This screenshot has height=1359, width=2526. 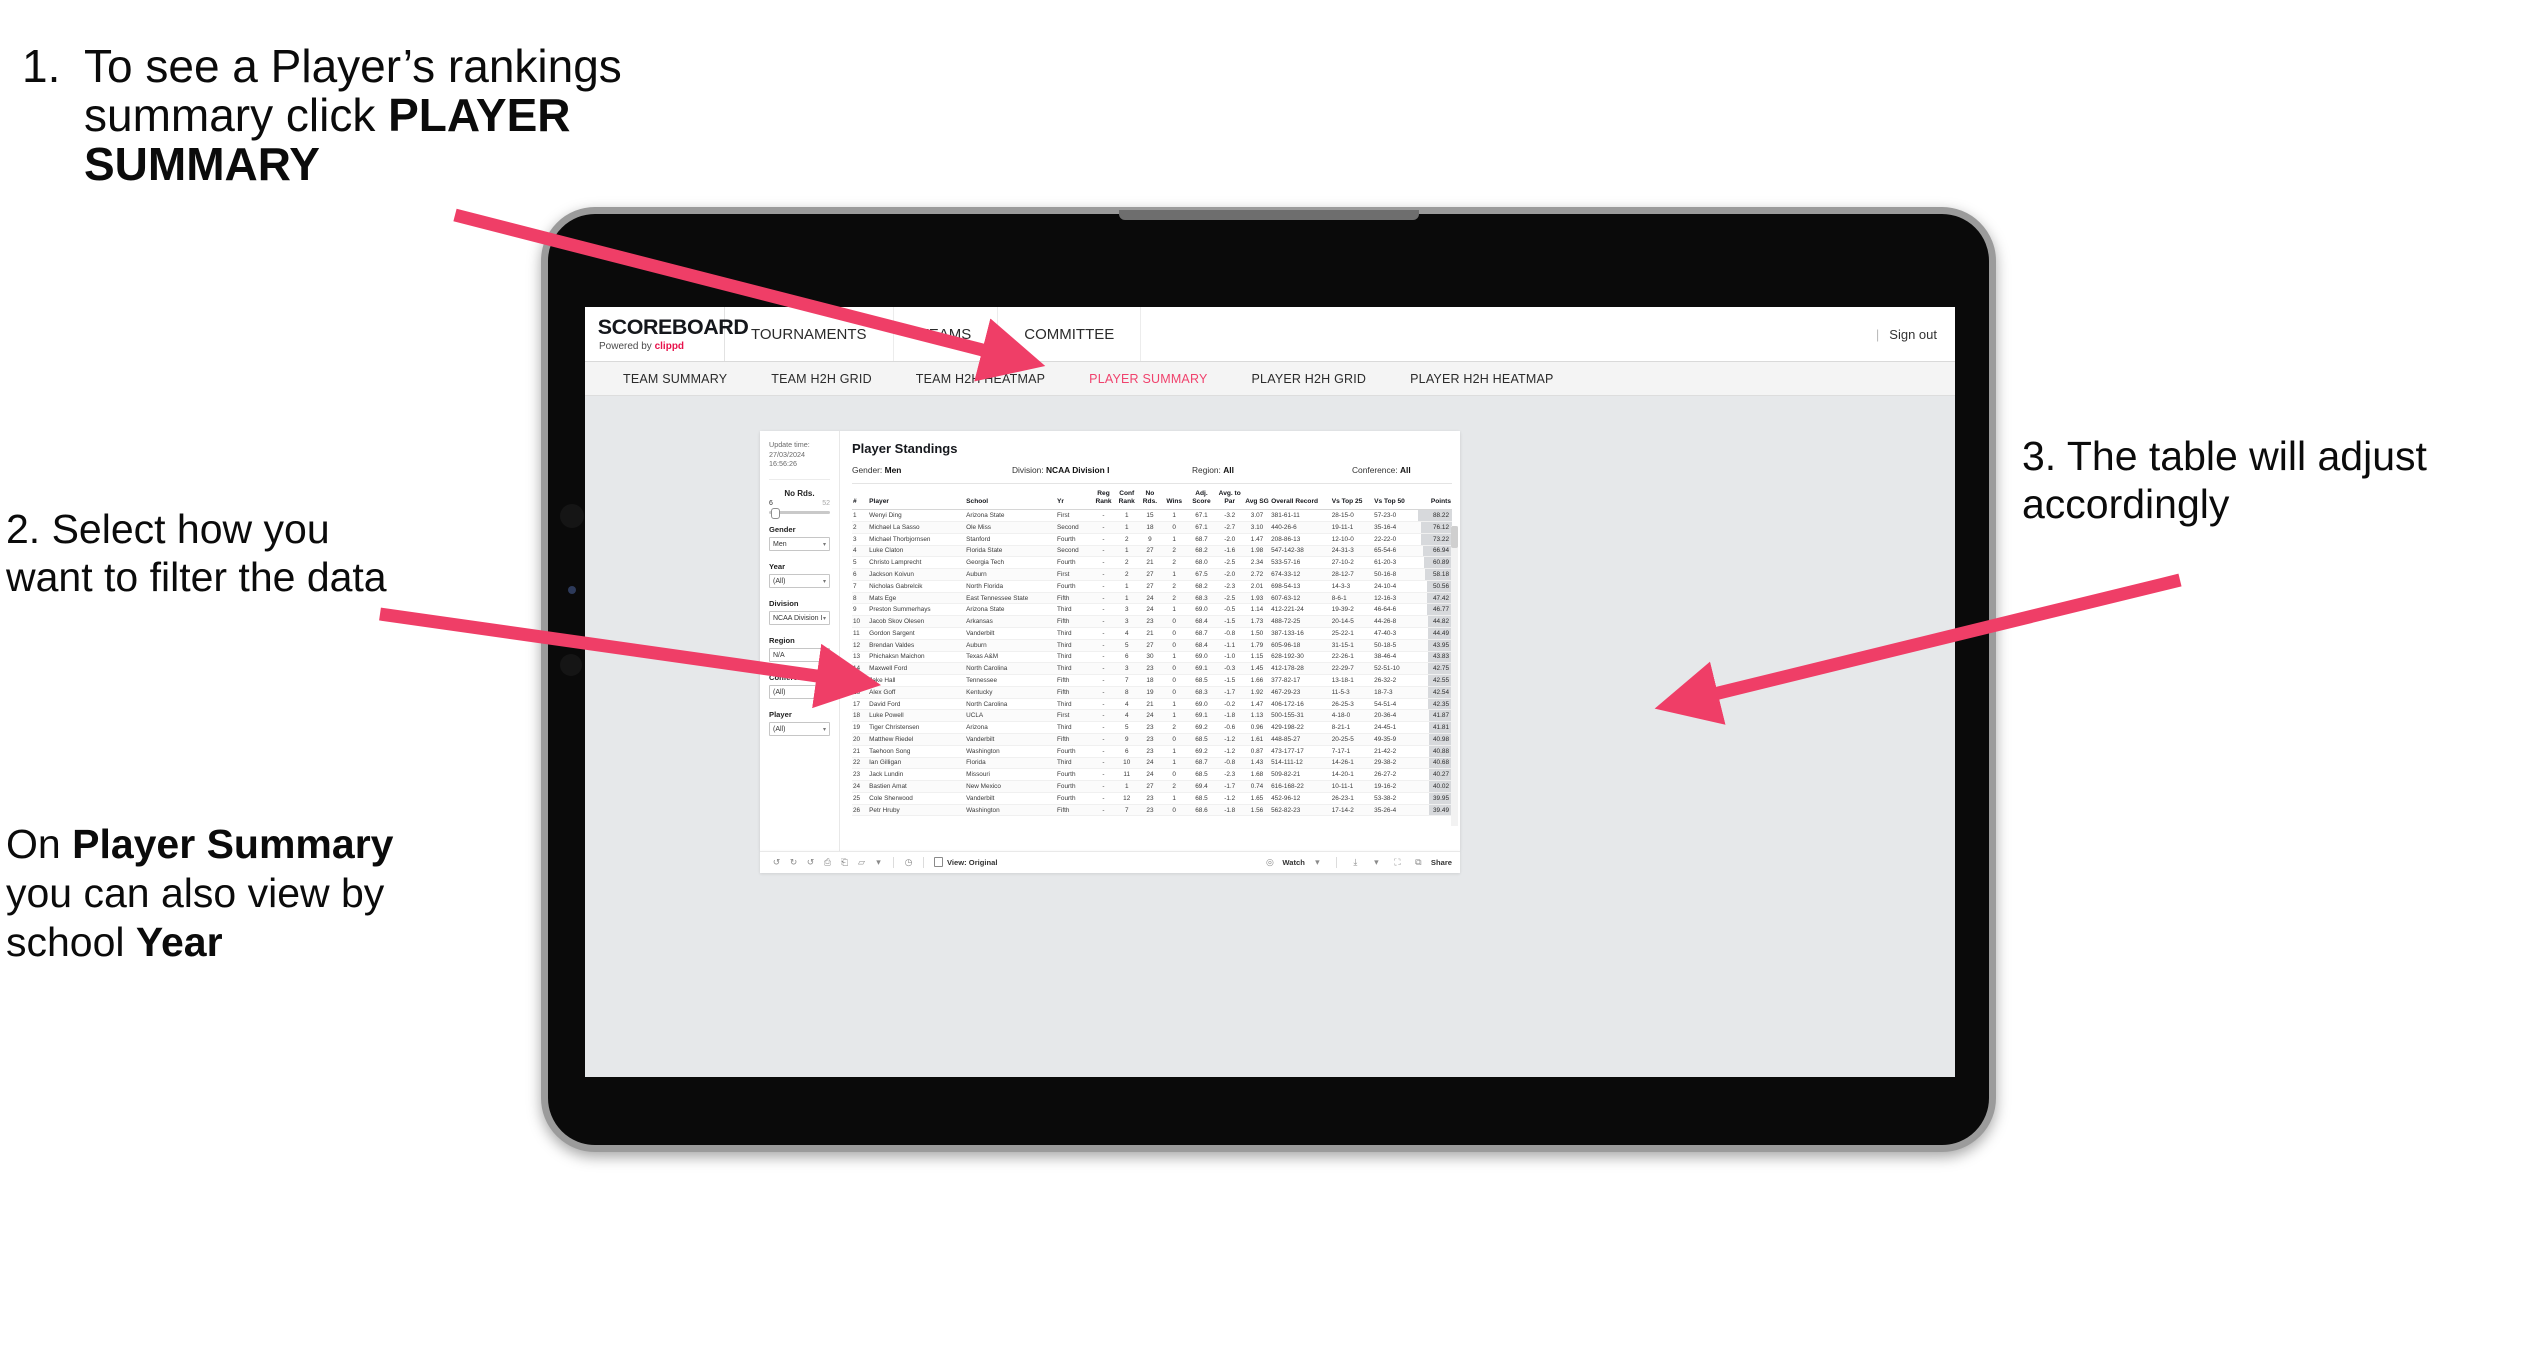 I want to click on slider-track, so click(x=799, y=514).